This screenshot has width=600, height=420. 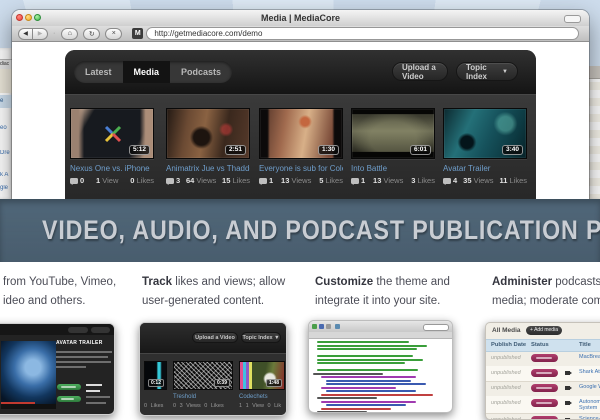 What do you see at coordinates (208, 133) in the screenshot?
I see `video-thumbnail: 2:51` at bounding box center [208, 133].